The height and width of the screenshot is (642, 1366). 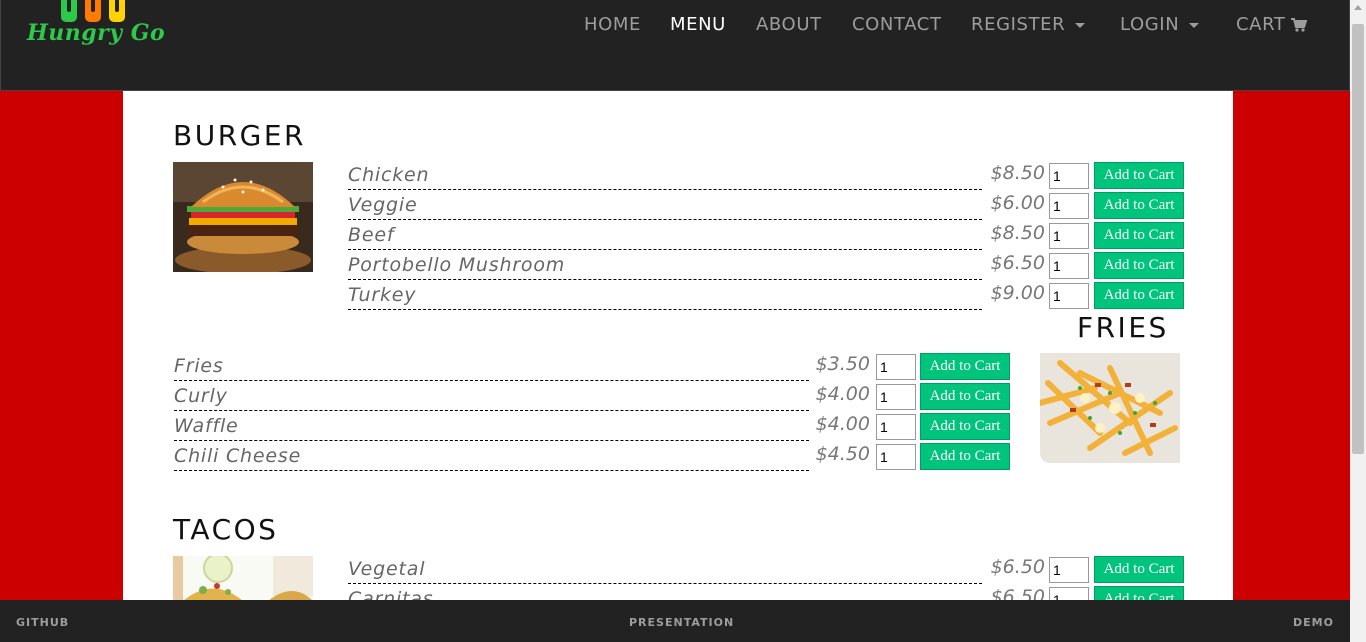 I want to click on menu-item: Waffle $4.00 Add to Cart, so click(x=594, y=428).